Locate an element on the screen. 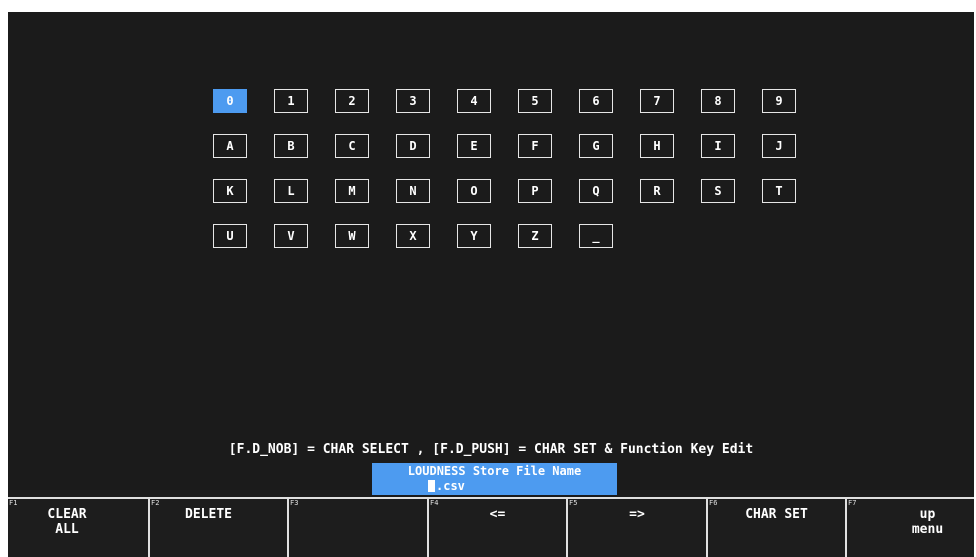 The image size is (976, 557). f4-key-number: F4 is located at coordinates (434, 503).